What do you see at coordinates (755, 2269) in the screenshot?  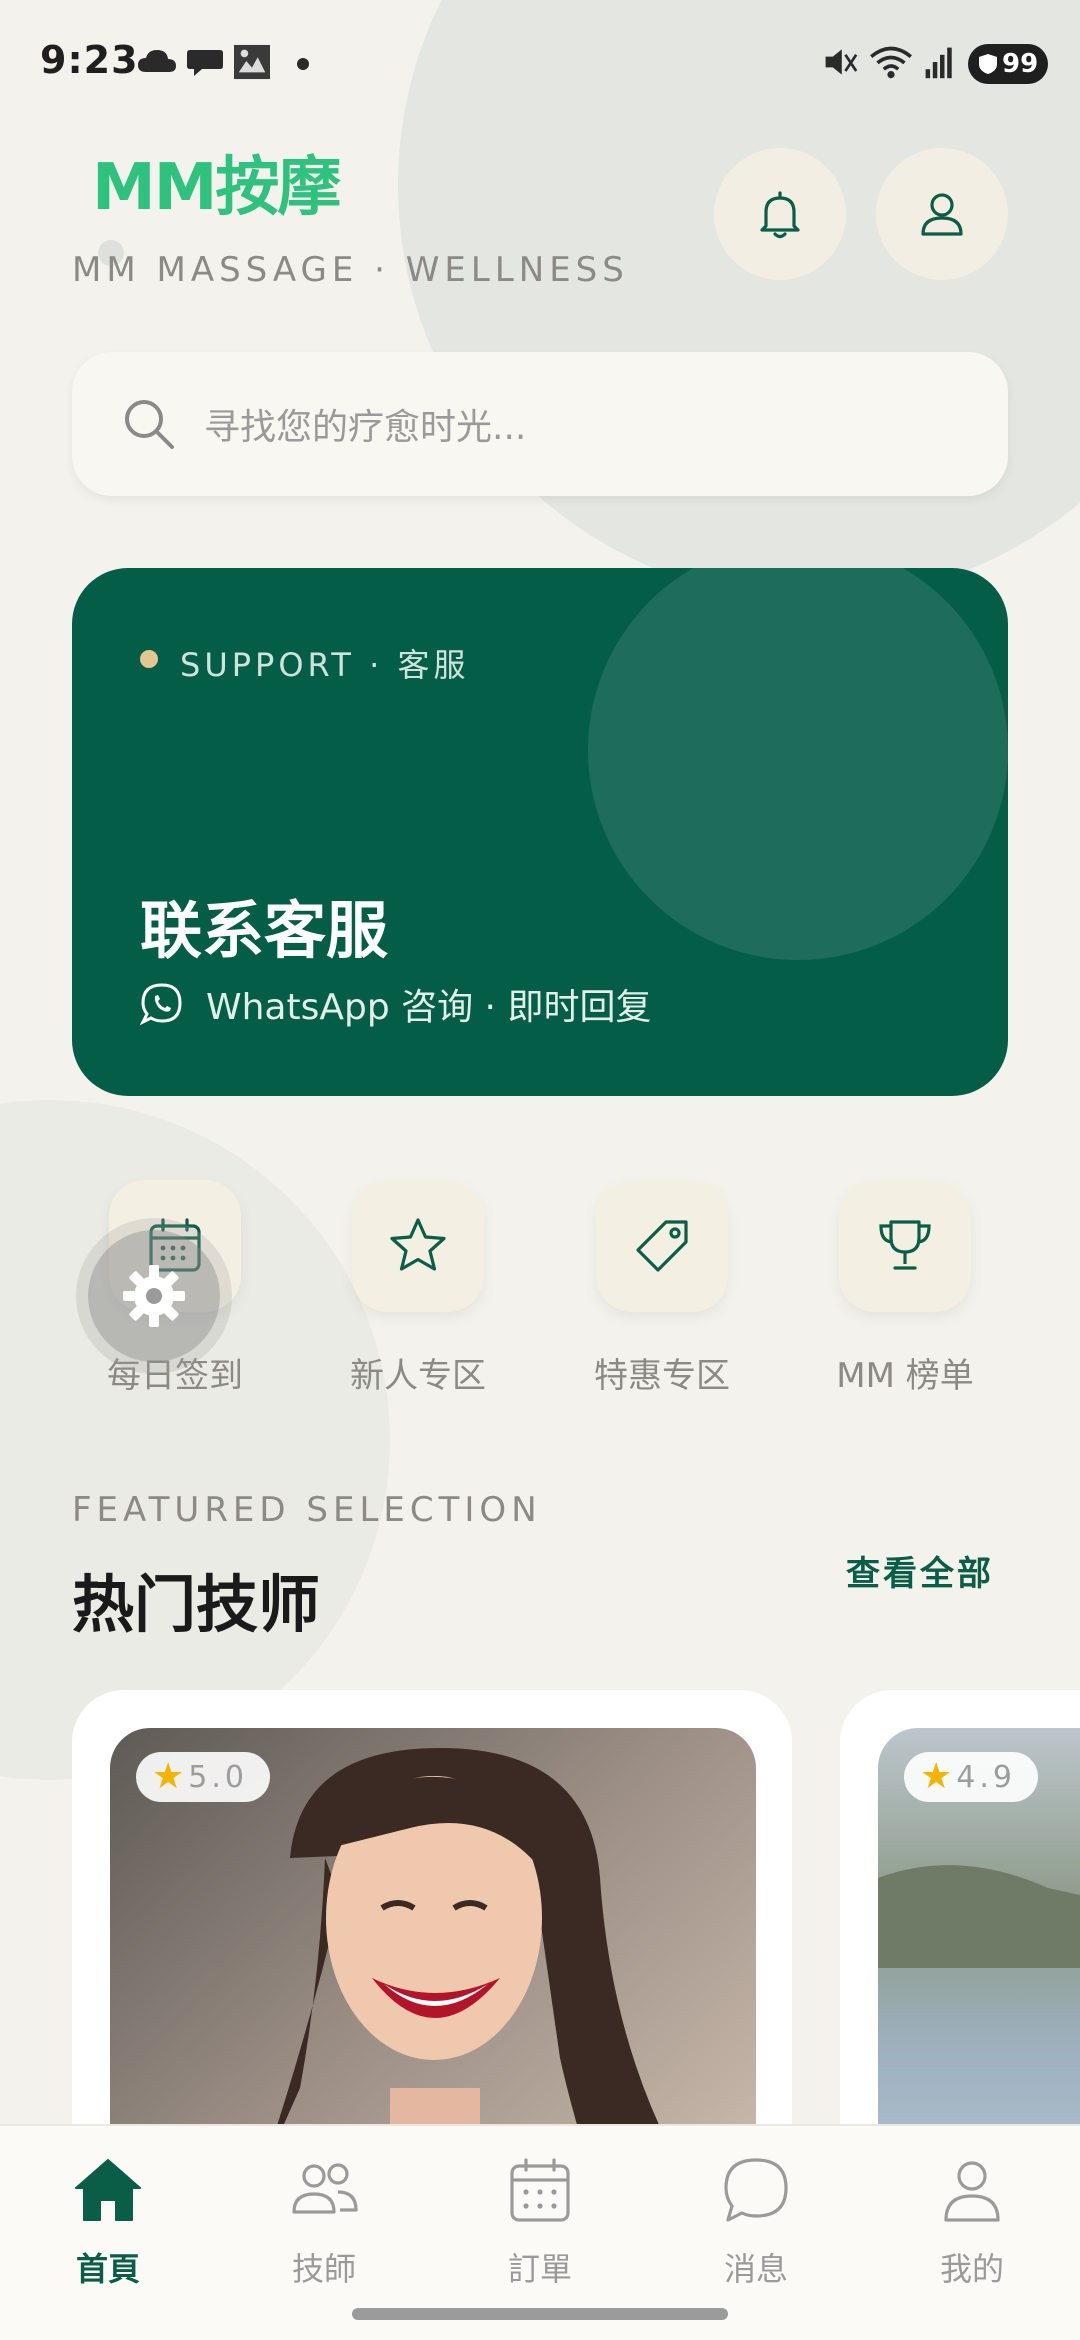 I see `nav-label: 消息` at bounding box center [755, 2269].